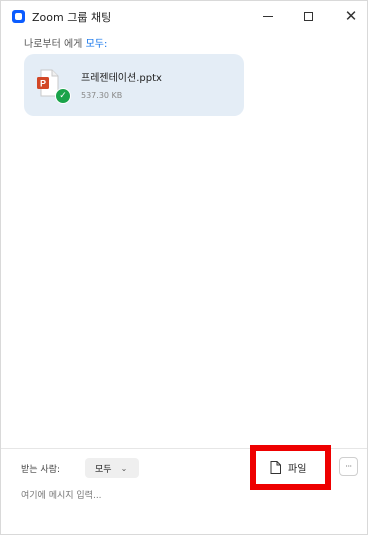  I want to click on recipient-label: 받는 사람:, so click(41, 470).